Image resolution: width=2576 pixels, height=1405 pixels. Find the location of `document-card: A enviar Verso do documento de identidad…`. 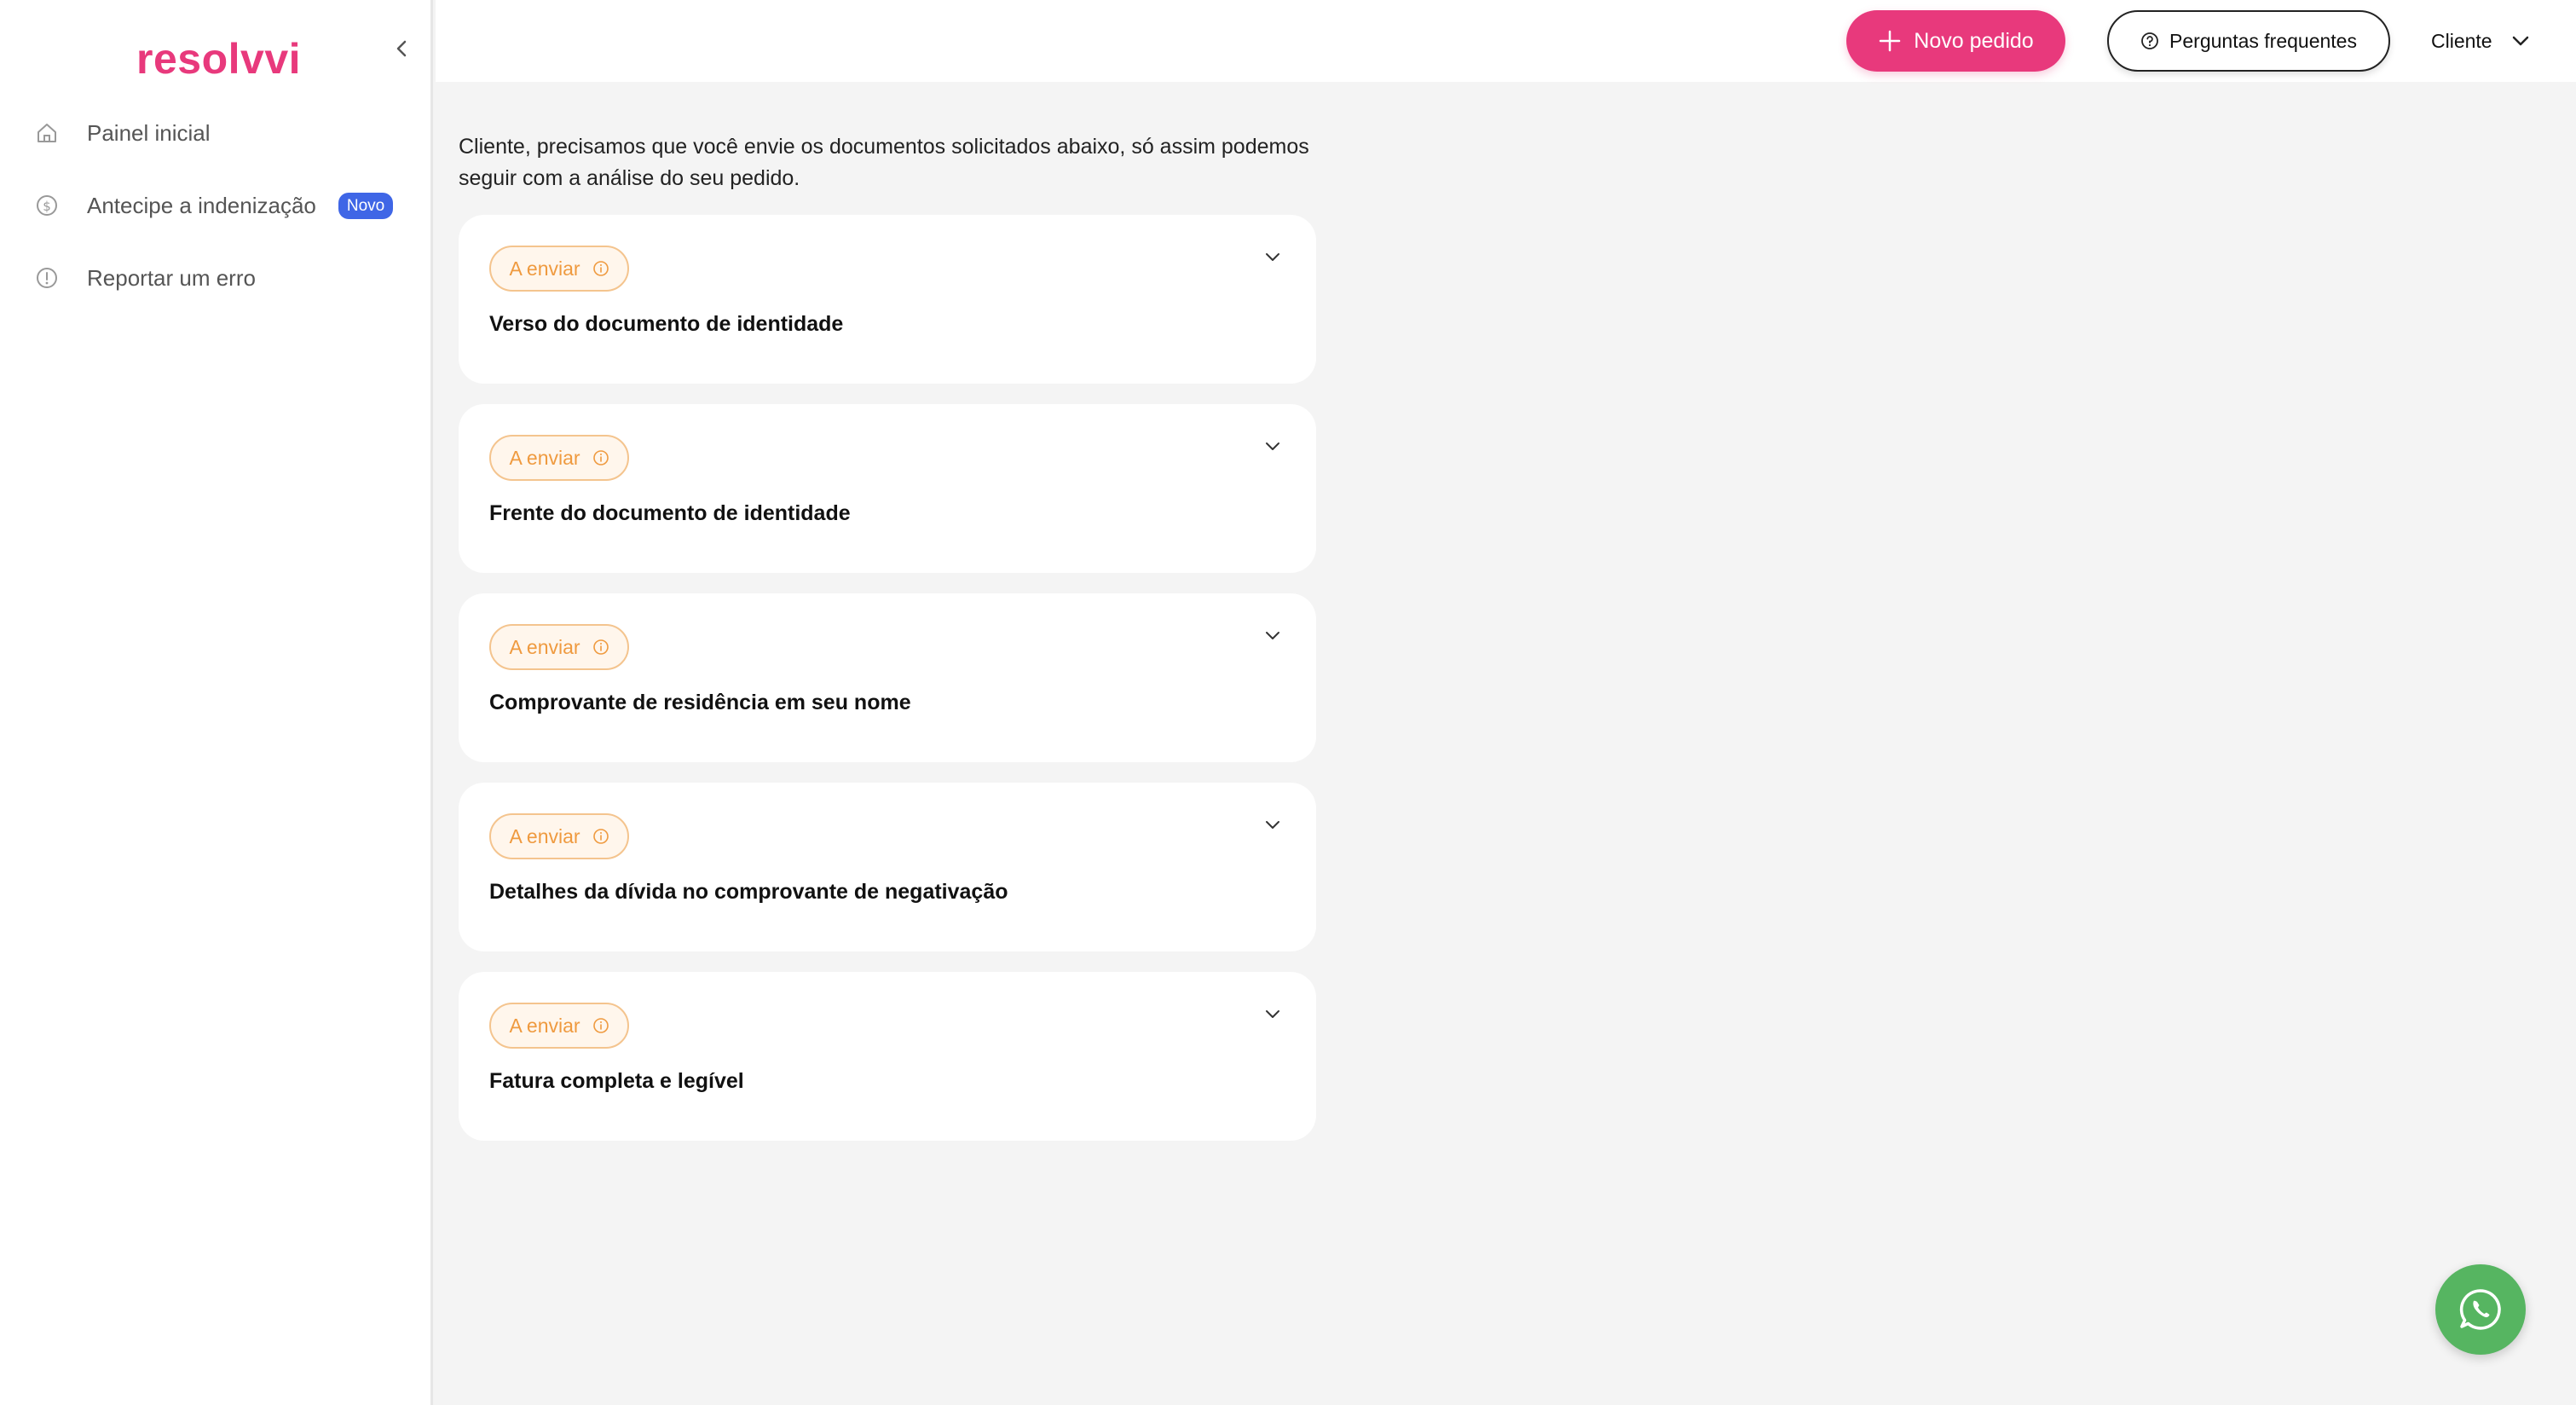

document-card: A enviar Verso do documento de identidad… is located at coordinates (887, 299).